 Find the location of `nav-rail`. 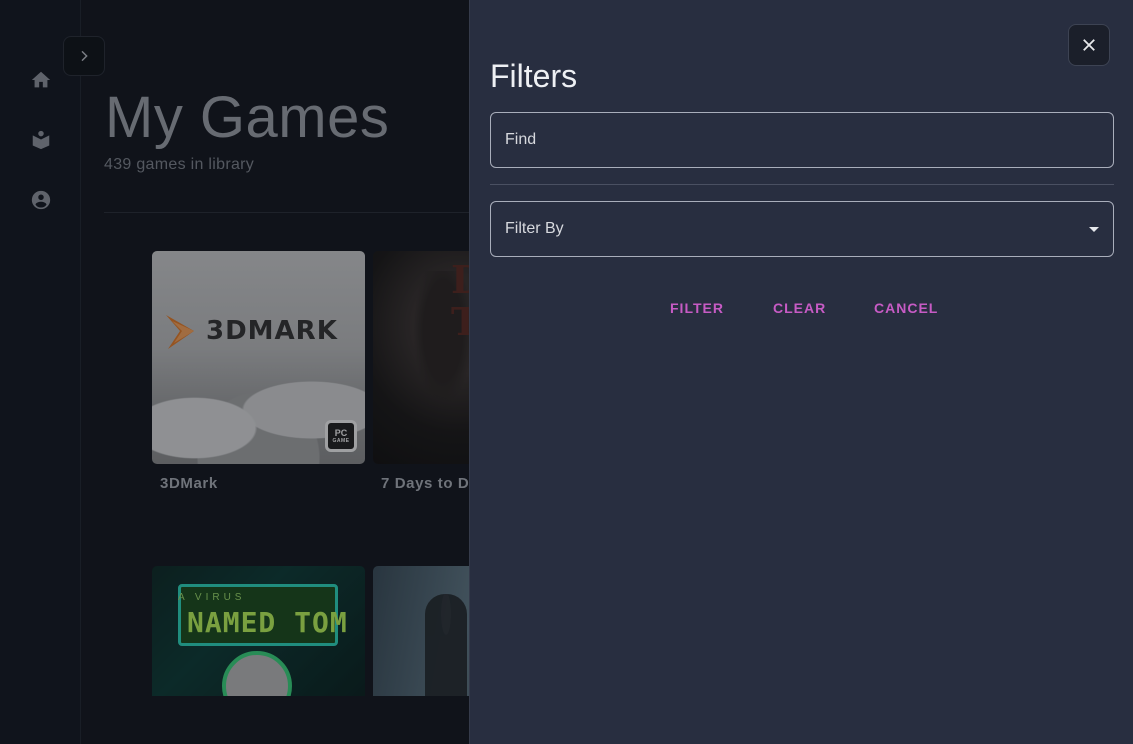

nav-rail is located at coordinates (40, 372).